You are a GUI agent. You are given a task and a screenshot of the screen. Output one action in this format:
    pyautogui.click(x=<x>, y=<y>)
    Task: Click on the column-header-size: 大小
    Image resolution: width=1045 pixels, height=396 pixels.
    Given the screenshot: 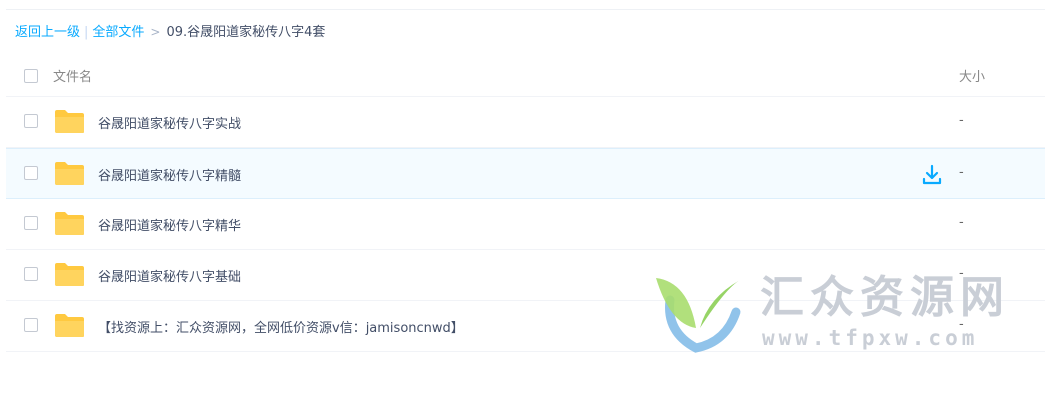 What is the action you would take?
    pyautogui.click(x=972, y=75)
    